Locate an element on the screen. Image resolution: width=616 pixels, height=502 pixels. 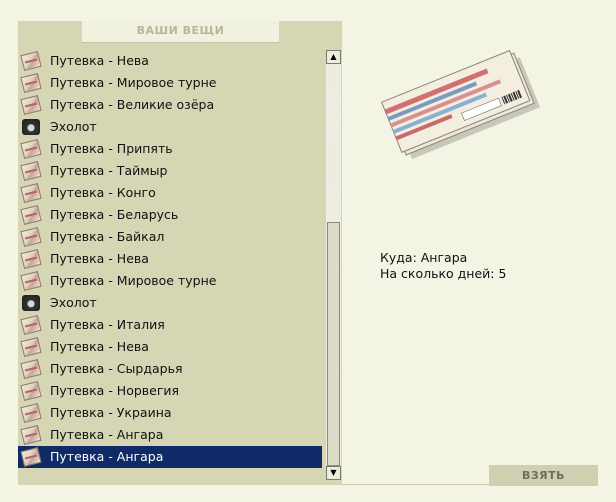
take-button: ВЗЯТЬ is located at coordinates (543, 475).